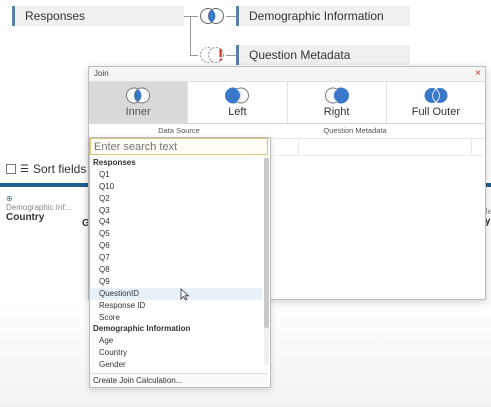  Describe the element at coordinates (25, 217) in the screenshot. I see `field-name-label: Country` at that location.